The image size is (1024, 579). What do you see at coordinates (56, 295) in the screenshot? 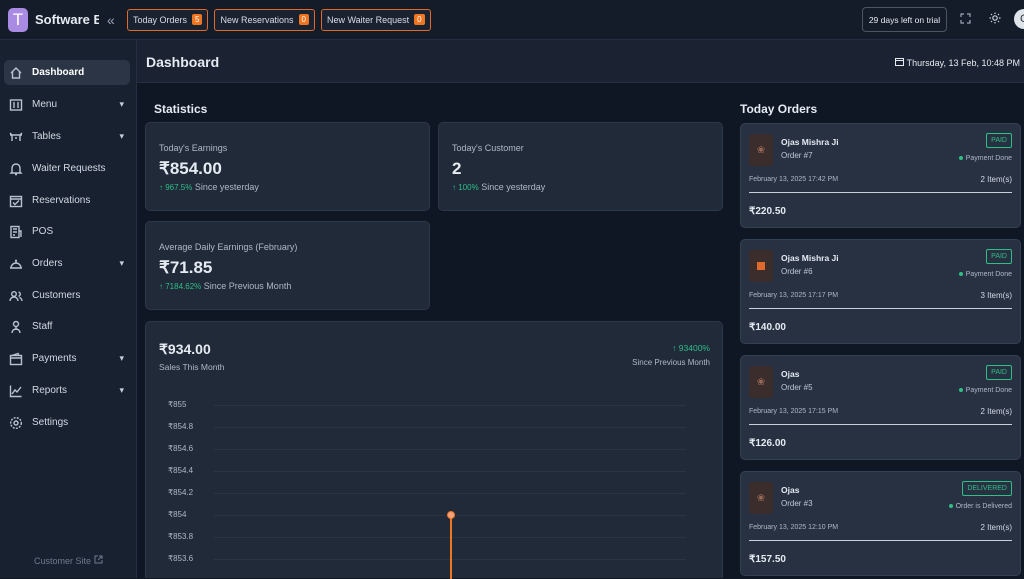
I see `sidebar-item-label: Customers` at bounding box center [56, 295].